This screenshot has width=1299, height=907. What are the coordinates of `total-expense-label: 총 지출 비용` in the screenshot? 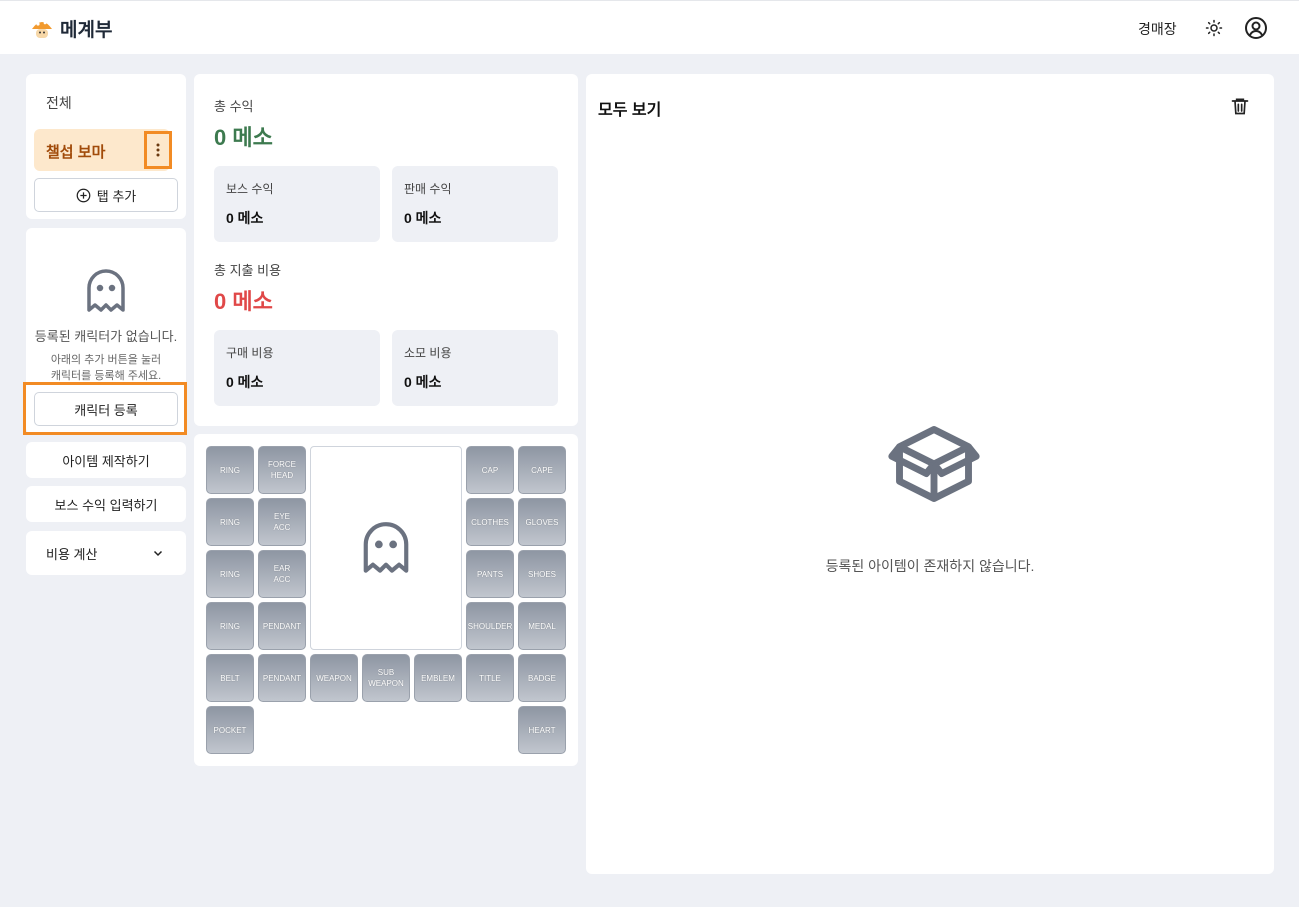 It's located at (248, 270).